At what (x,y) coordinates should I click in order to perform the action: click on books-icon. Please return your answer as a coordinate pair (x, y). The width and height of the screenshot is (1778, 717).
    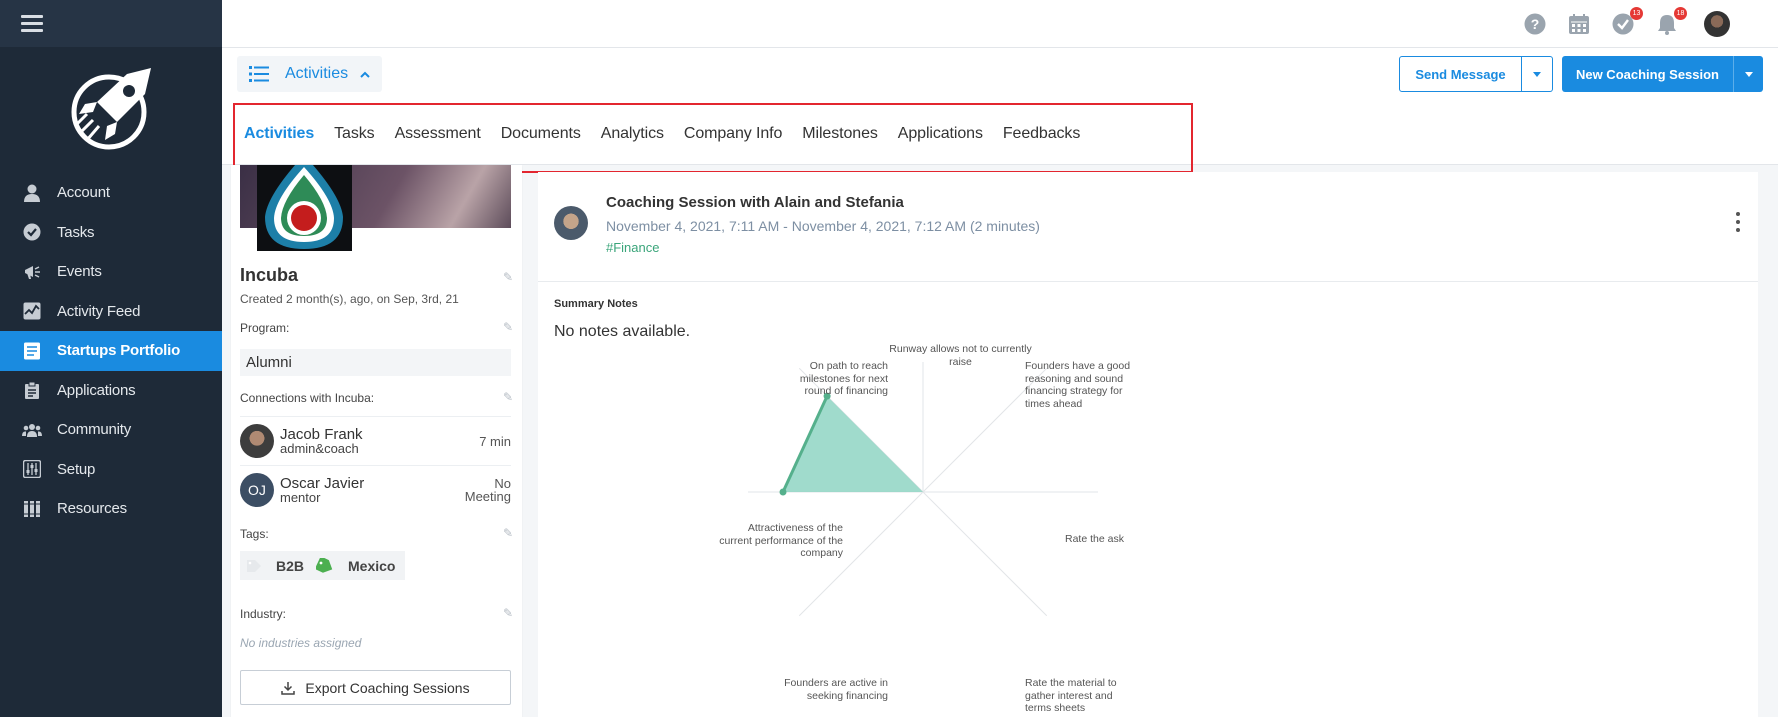
    Looking at the image, I should click on (32, 509).